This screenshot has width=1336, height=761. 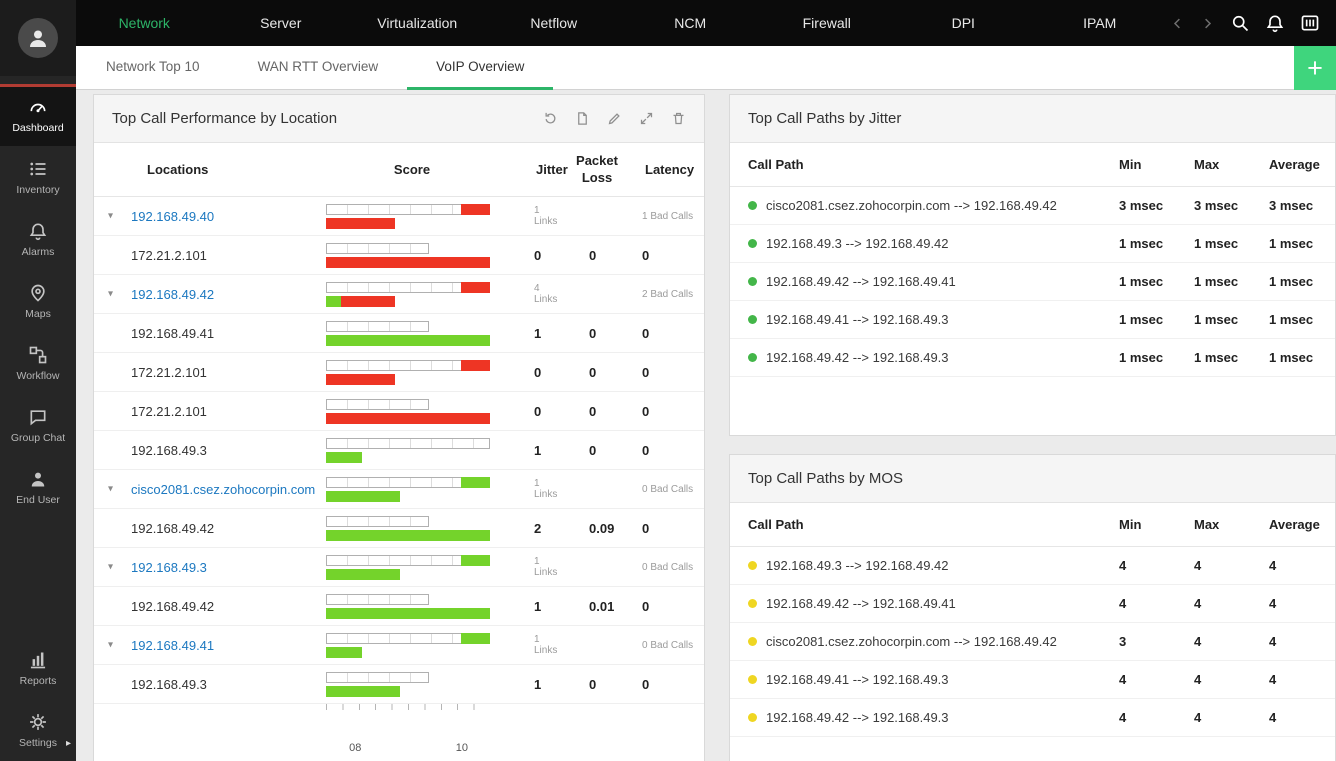 I want to click on expand-icon, so click(x=646, y=118).